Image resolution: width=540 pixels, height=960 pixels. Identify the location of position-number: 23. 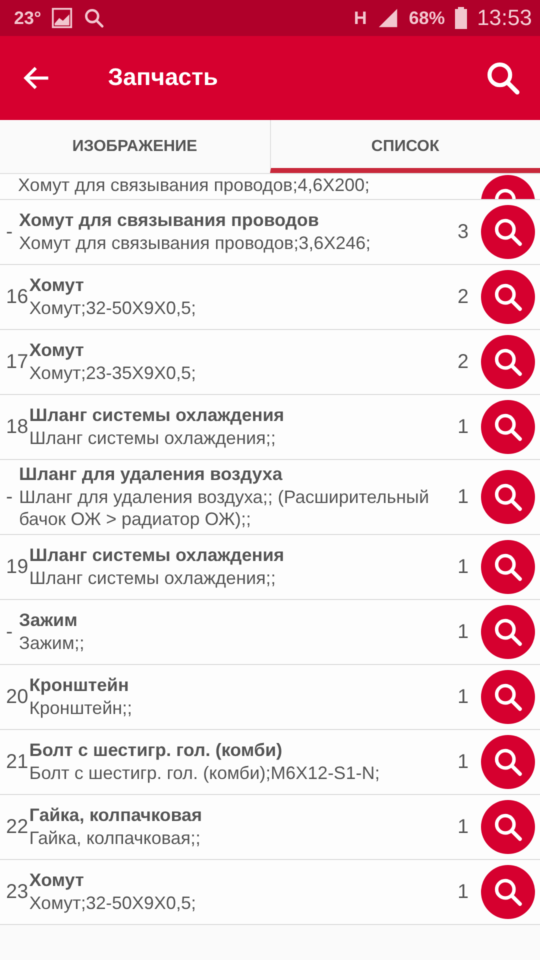
(17, 892).